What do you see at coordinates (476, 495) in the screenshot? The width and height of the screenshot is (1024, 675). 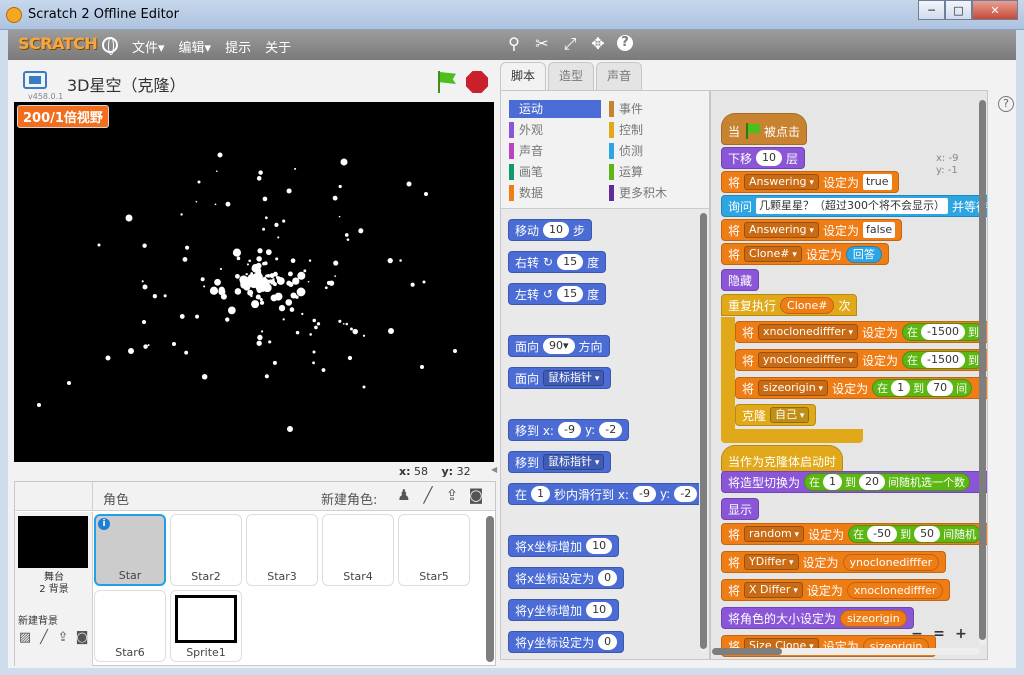 I see `camera-icon: ◙` at bounding box center [476, 495].